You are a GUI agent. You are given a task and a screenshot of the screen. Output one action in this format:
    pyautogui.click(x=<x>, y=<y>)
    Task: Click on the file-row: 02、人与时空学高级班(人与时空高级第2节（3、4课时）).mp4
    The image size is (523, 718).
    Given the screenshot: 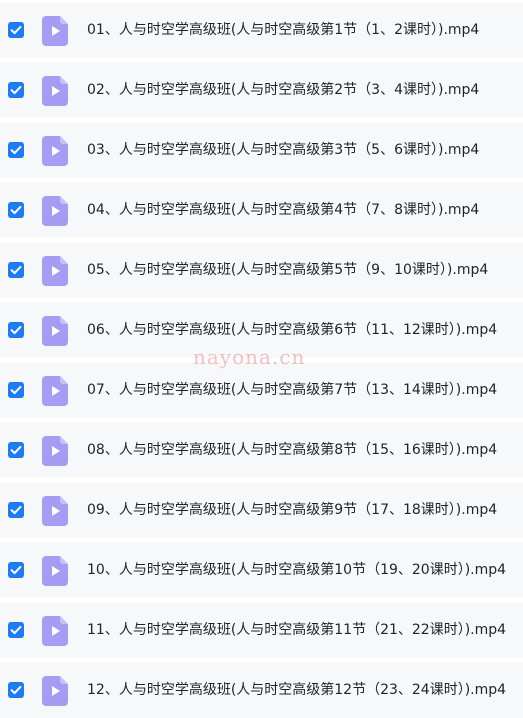 What is the action you would take?
    pyautogui.click(x=261, y=90)
    